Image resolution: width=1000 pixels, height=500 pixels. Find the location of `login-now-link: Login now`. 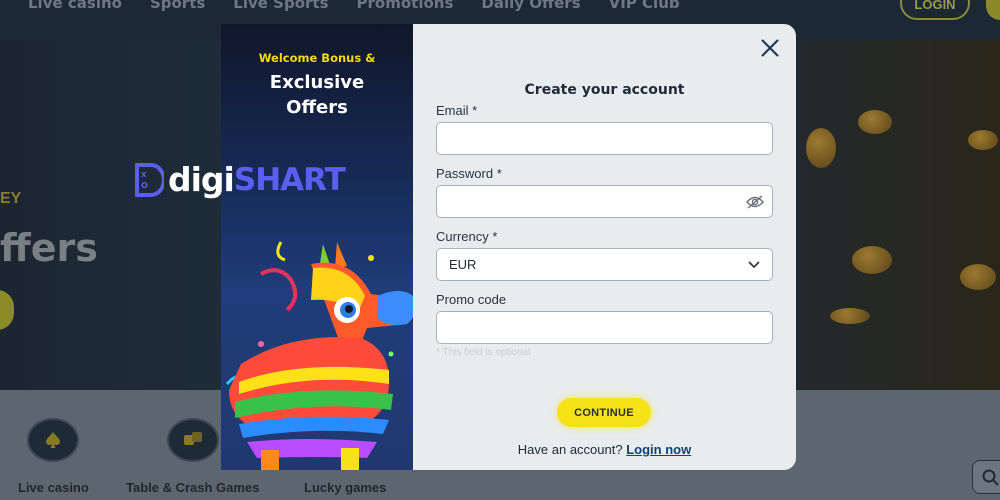

login-now-link: Login now is located at coordinates (658, 449).